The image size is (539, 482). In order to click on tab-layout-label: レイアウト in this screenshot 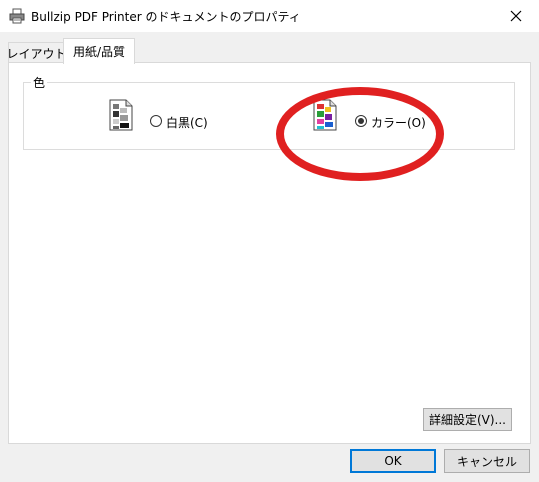, I will do `click(36, 53)`.